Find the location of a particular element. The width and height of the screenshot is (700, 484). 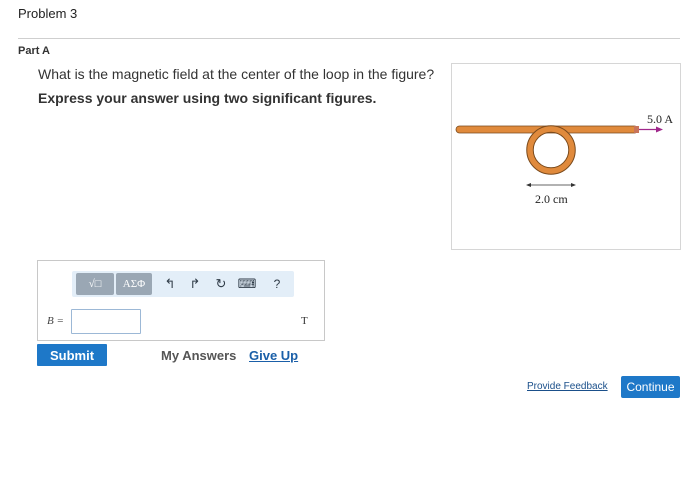

current-label: 5.0 A is located at coordinates (660, 119).